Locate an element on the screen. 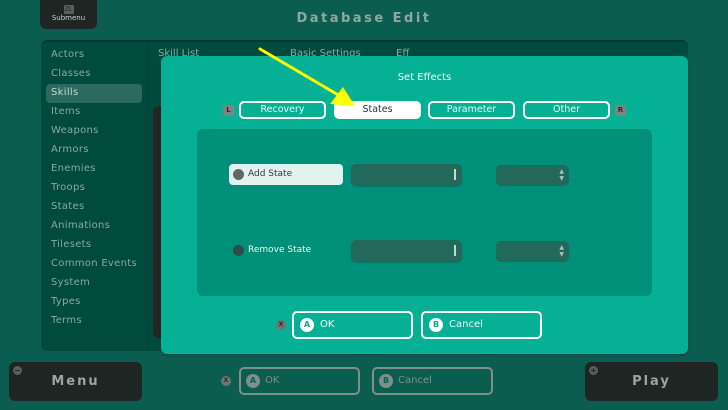 This screenshot has width=728, height=410. sidebar-item-states: States is located at coordinates (67, 206).